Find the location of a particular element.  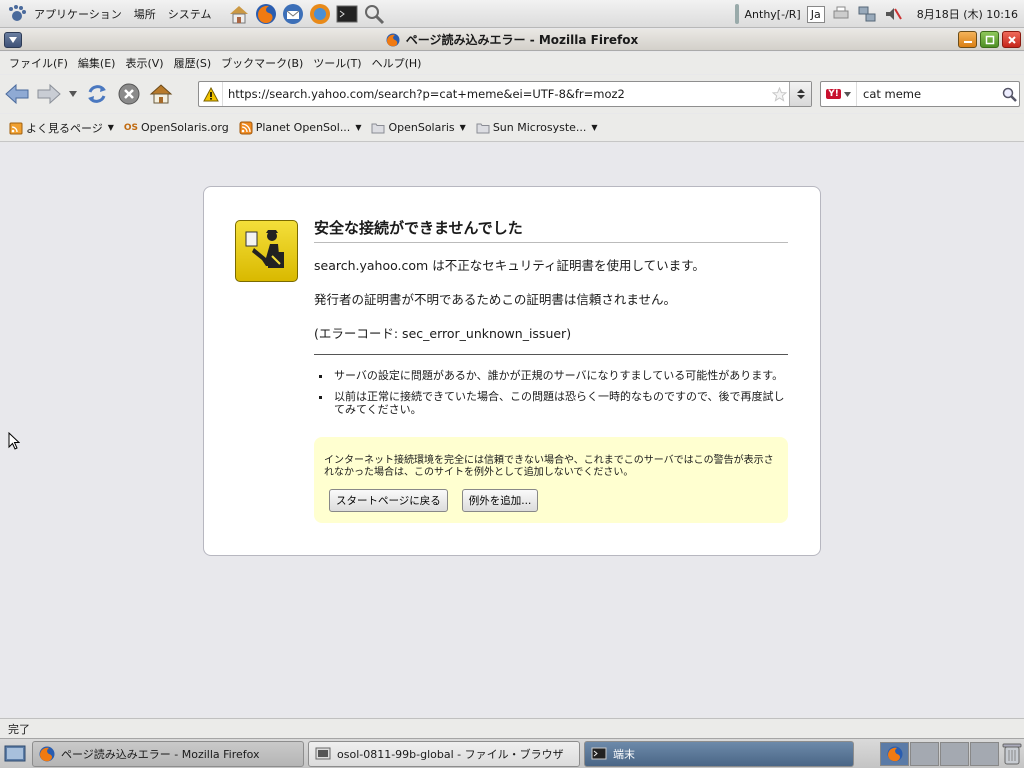

search-launcher-icon is located at coordinates (374, 14).